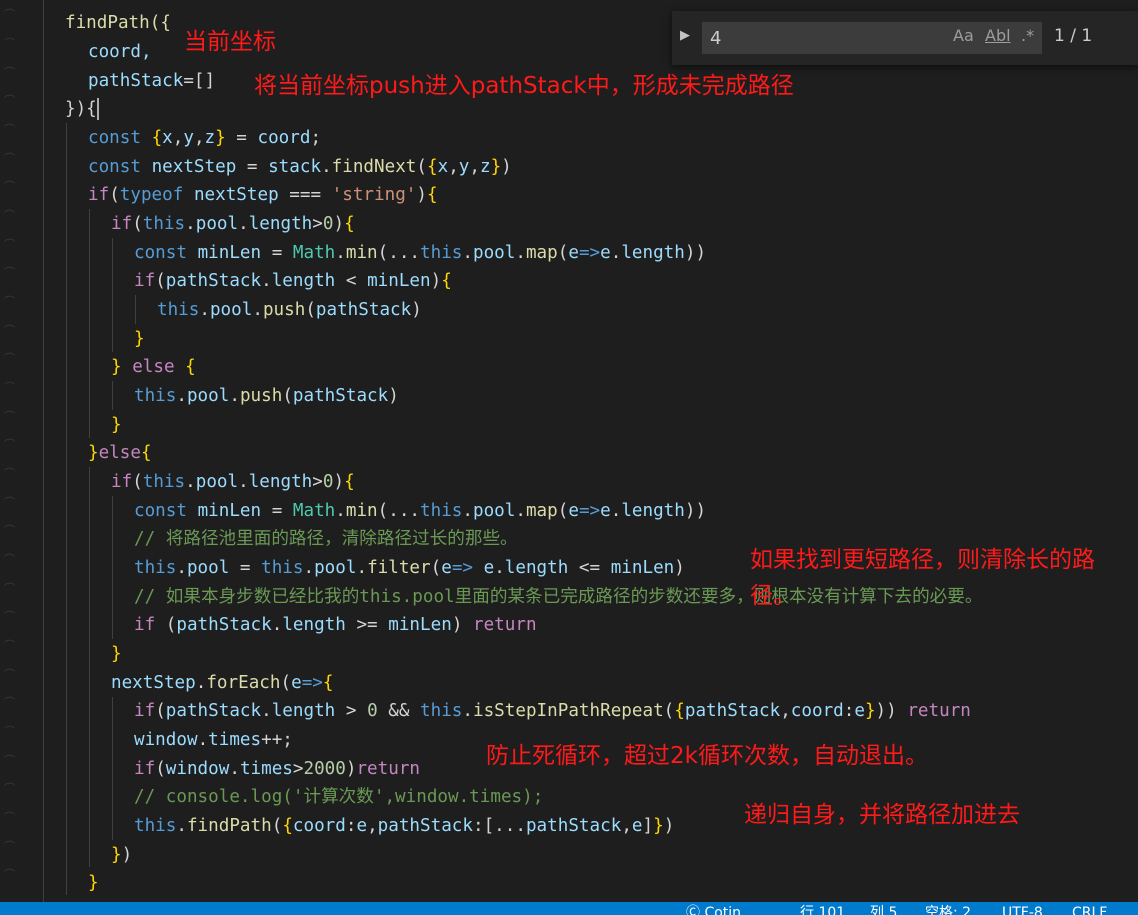 Image resolution: width=1138 pixels, height=915 pixels. What do you see at coordinates (136, 81) in the screenshot?
I see `code-param-pathstack: pathStack` at bounding box center [136, 81].